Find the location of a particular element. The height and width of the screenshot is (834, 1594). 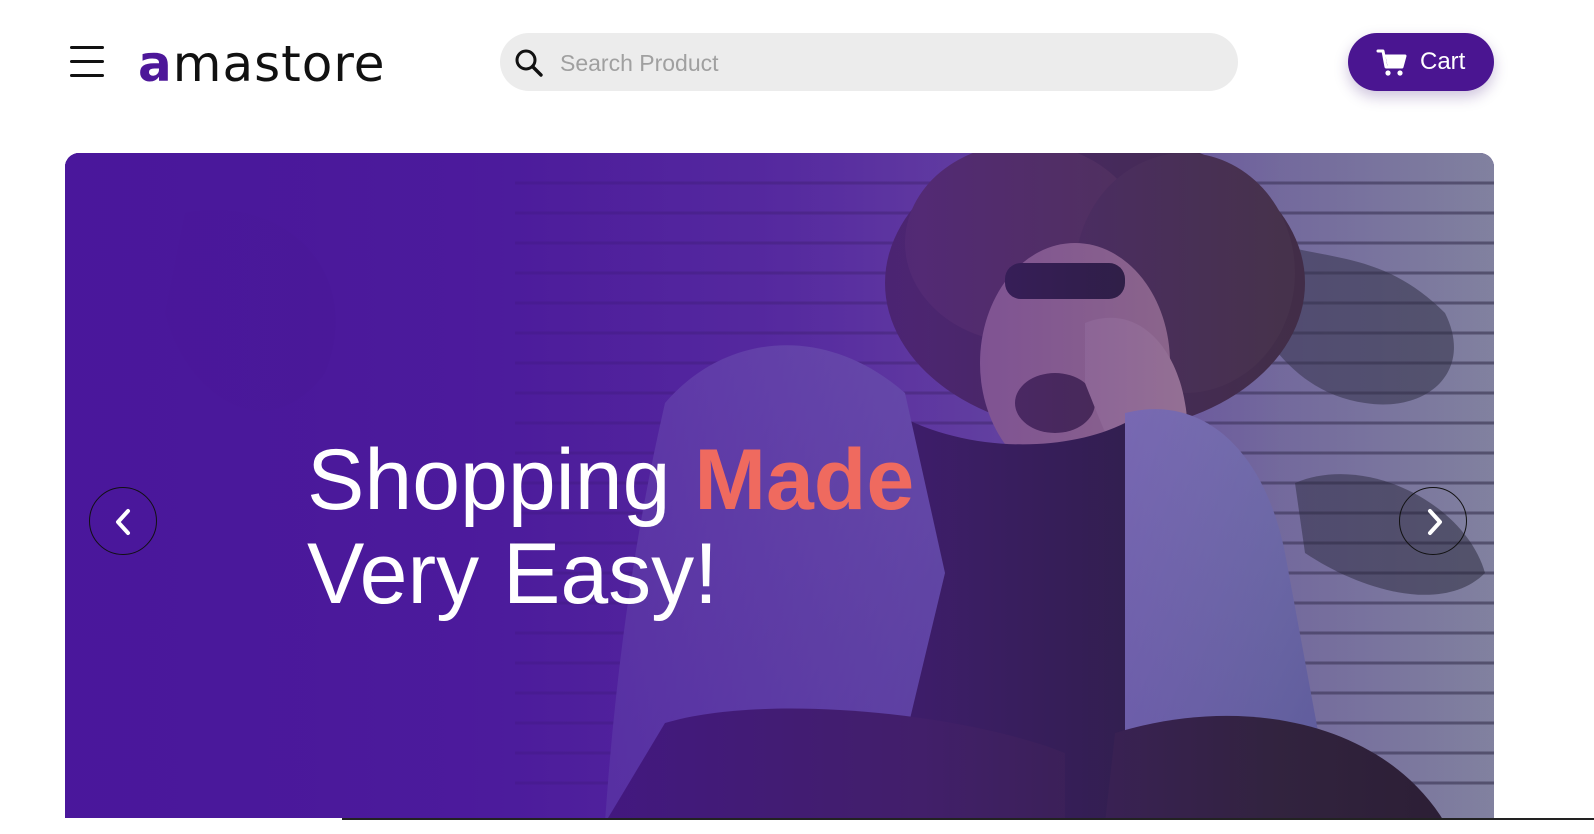

search-input is located at coordinates (890, 63).